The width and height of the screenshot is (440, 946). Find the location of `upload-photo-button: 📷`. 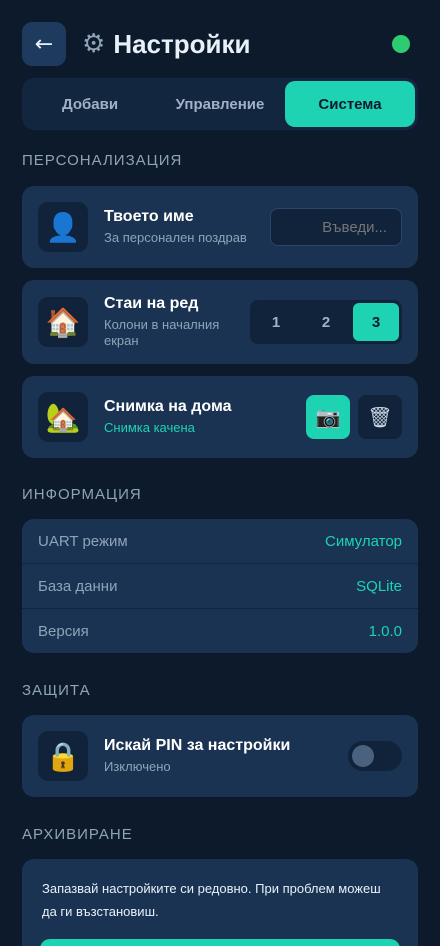

upload-photo-button: 📷 is located at coordinates (328, 417).